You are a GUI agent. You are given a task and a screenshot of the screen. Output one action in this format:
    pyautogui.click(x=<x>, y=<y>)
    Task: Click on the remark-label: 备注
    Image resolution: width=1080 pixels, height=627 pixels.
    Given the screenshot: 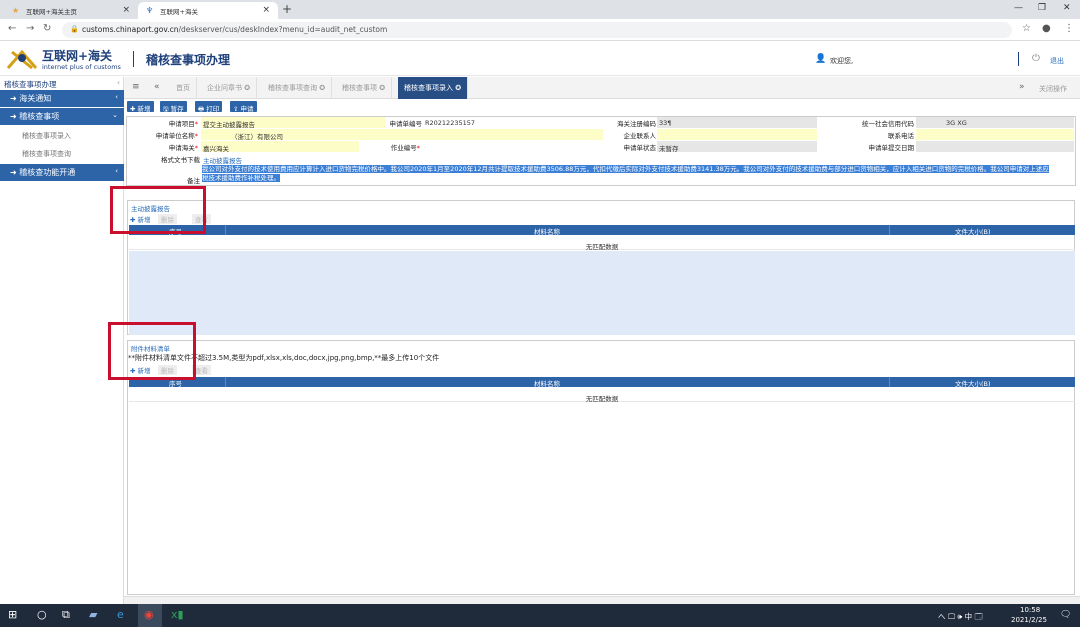 What is the action you would take?
    pyautogui.click(x=193, y=181)
    